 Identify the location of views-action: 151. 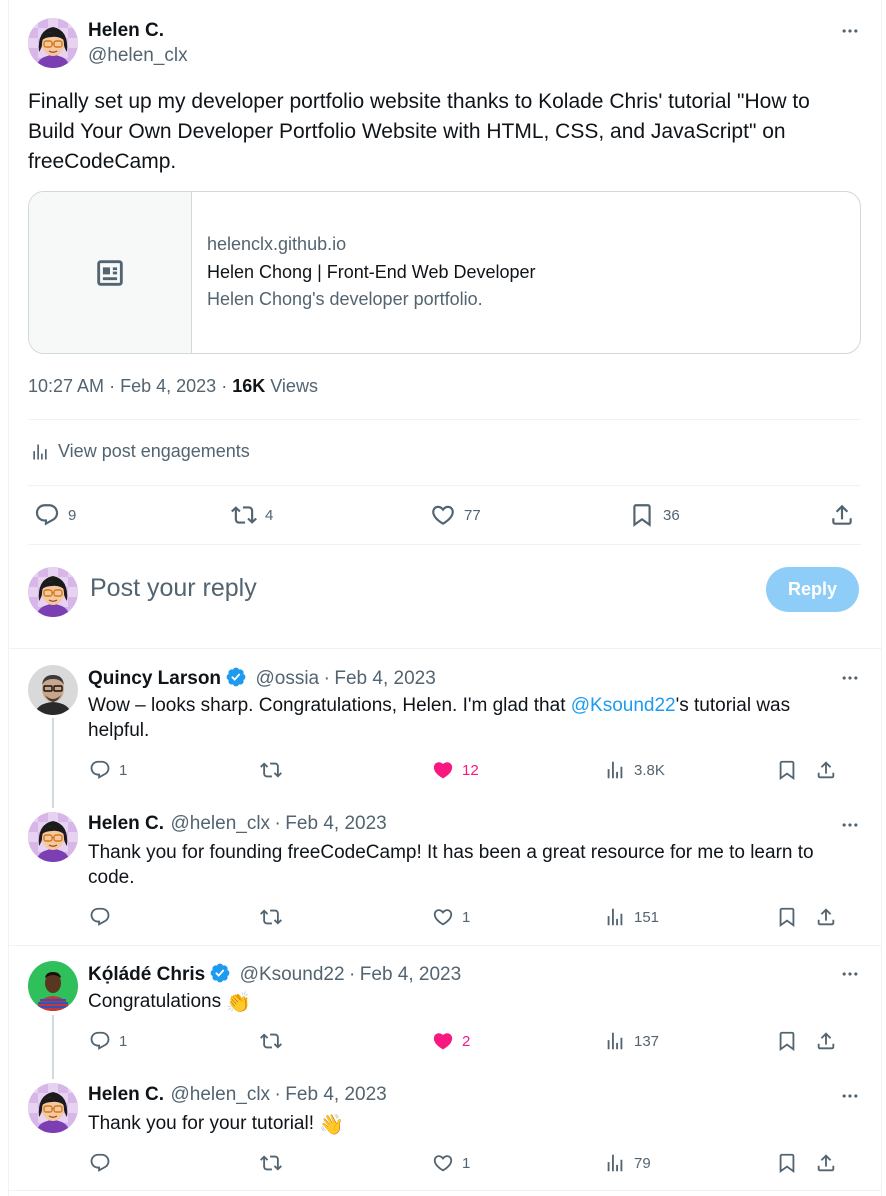
(631, 917).